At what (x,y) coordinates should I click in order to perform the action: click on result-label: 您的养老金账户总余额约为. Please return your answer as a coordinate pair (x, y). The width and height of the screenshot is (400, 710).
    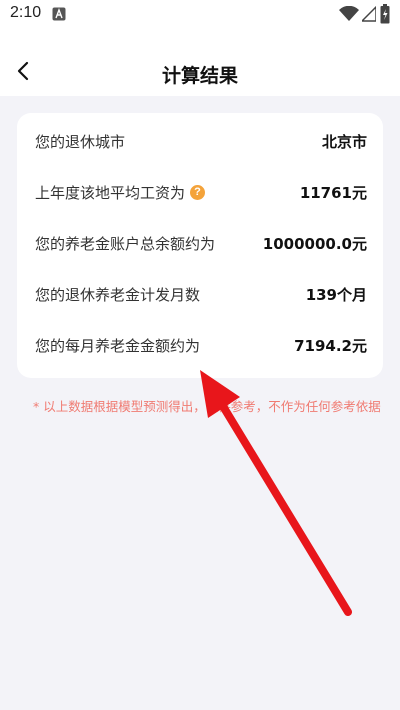
    Looking at the image, I should click on (125, 243).